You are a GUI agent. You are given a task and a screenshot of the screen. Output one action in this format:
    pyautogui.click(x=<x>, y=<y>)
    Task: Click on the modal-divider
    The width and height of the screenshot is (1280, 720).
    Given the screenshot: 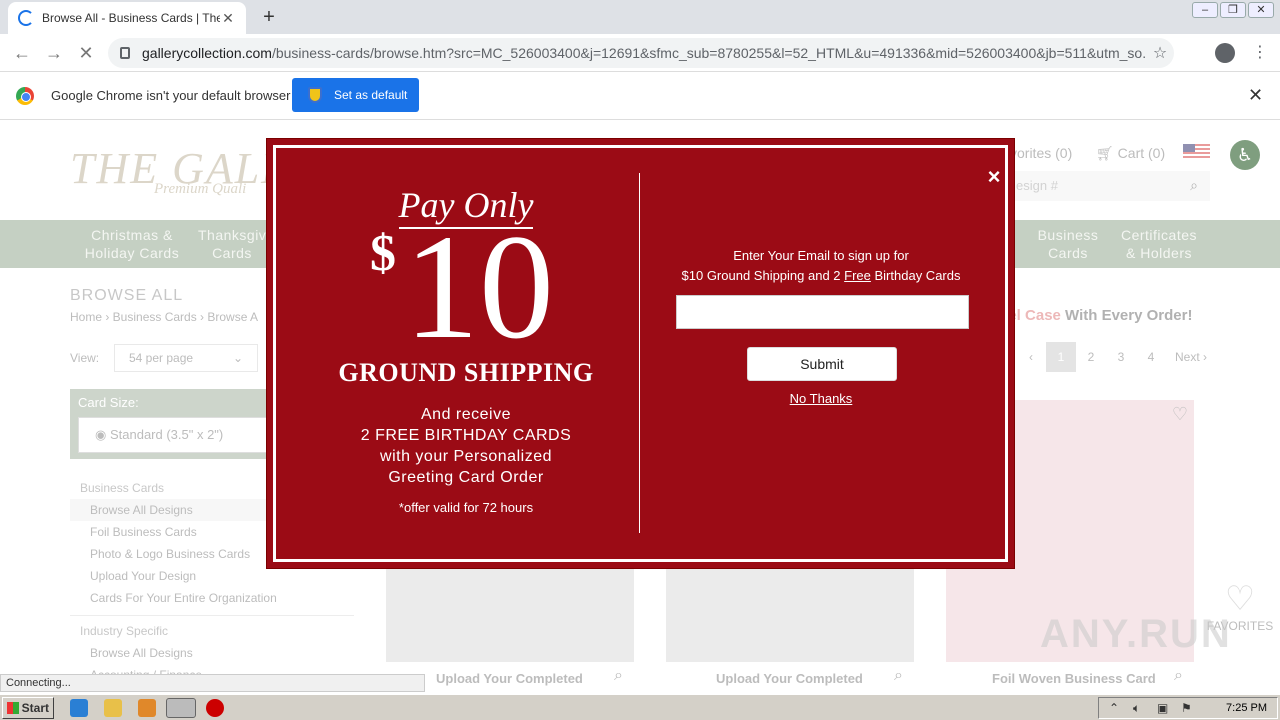 What is the action you would take?
    pyautogui.click(x=639, y=353)
    